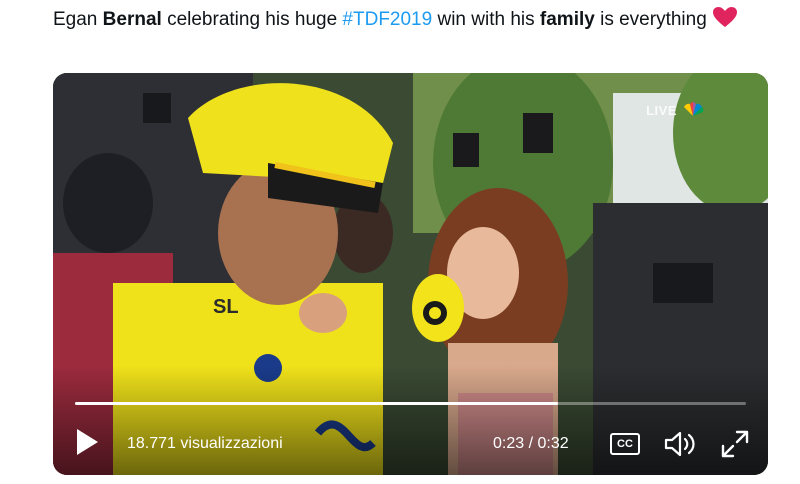 Image resolution: width=800 pixels, height=484 pixels. What do you see at coordinates (252, 19) in the screenshot?
I see `tweet-text-part: celebrating his huge` at bounding box center [252, 19].